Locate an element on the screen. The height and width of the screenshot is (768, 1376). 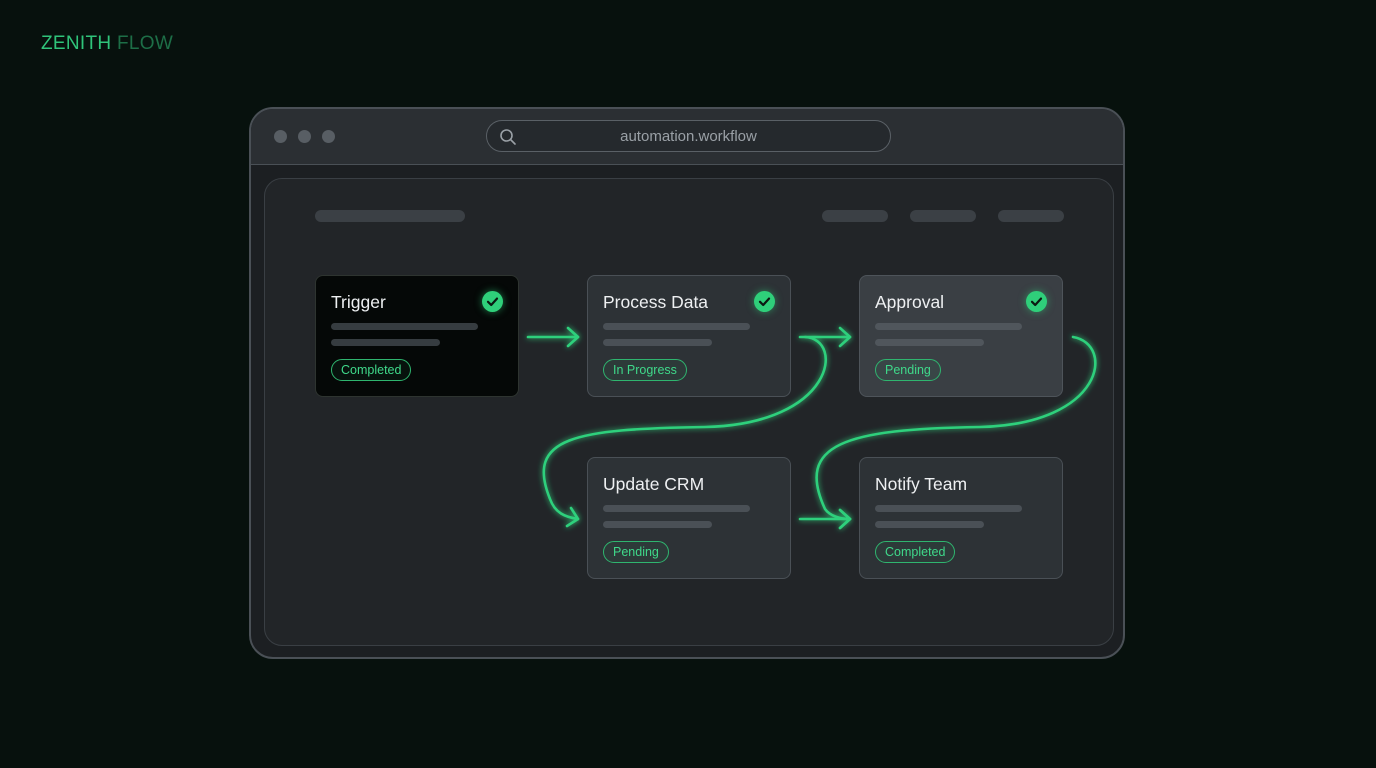
status-badge: In Progress is located at coordinates (645, 370).